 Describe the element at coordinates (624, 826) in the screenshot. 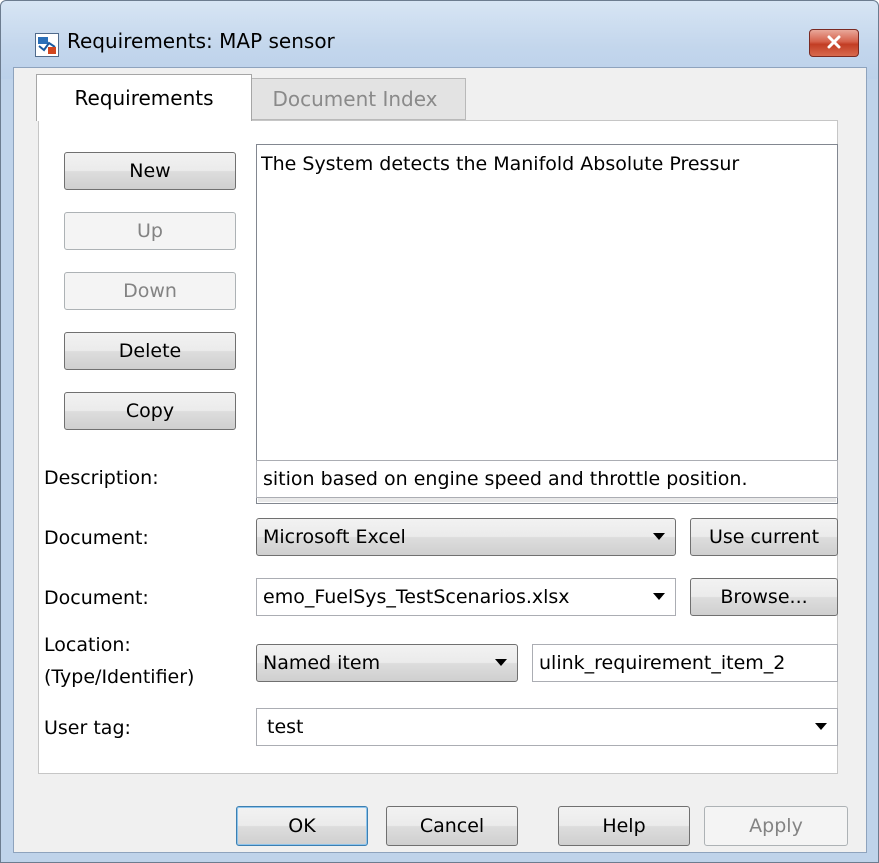

I see `help-button: Help` at that location.